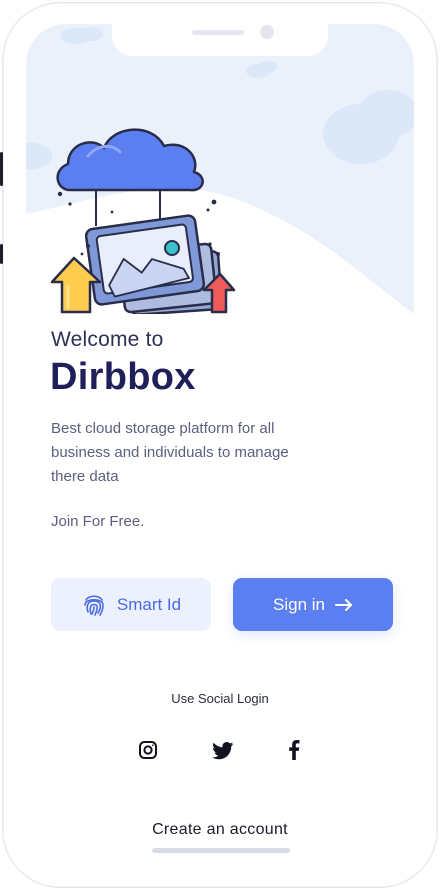  Describe the element at coordinates (220, 698) in the screenshot. I see `social-login-label: Use Social Login` at that location.